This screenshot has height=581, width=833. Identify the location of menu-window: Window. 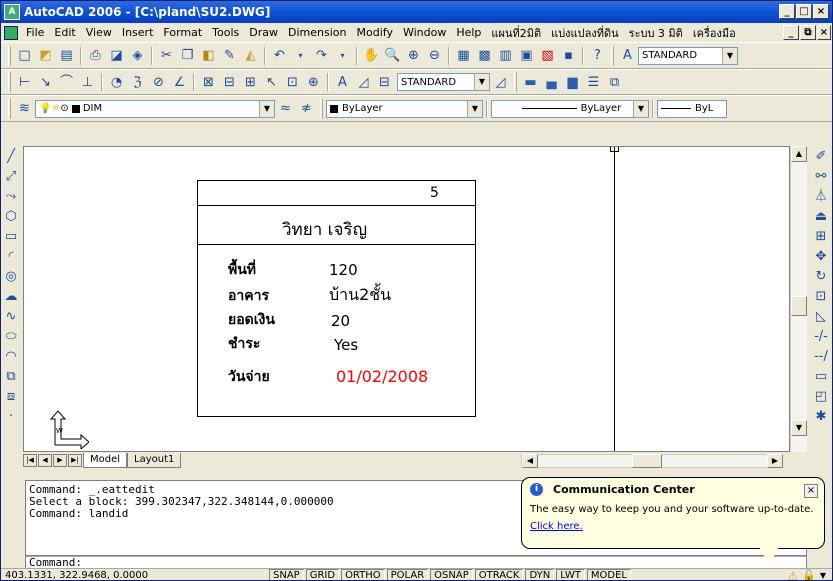
(424, 32).